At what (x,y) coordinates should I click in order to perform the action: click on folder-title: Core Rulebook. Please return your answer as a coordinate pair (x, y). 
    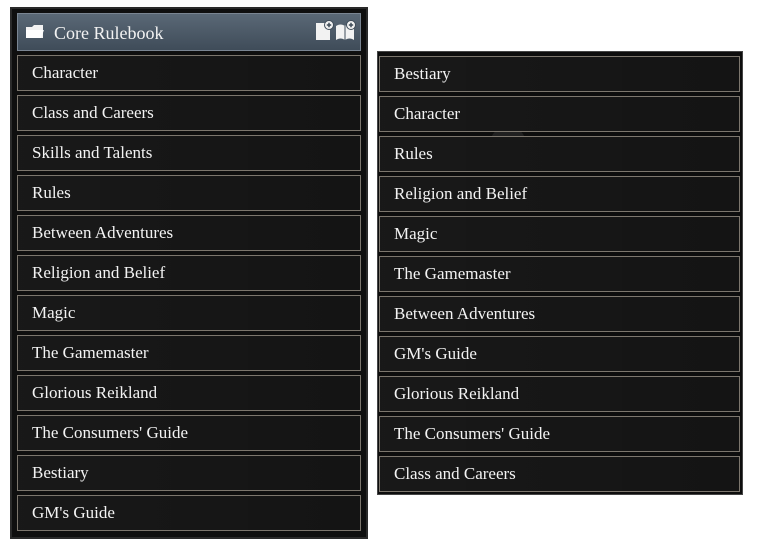
    Looking at the image, I should click on (109, 33).